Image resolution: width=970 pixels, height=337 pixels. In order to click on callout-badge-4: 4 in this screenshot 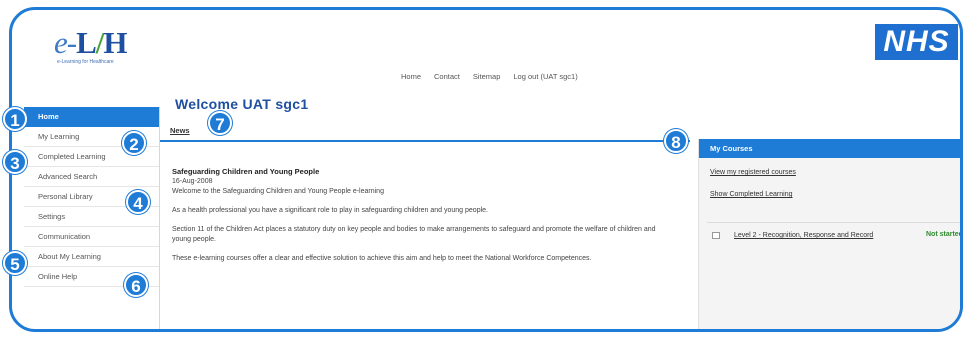, I will do `click(138, 202)`.